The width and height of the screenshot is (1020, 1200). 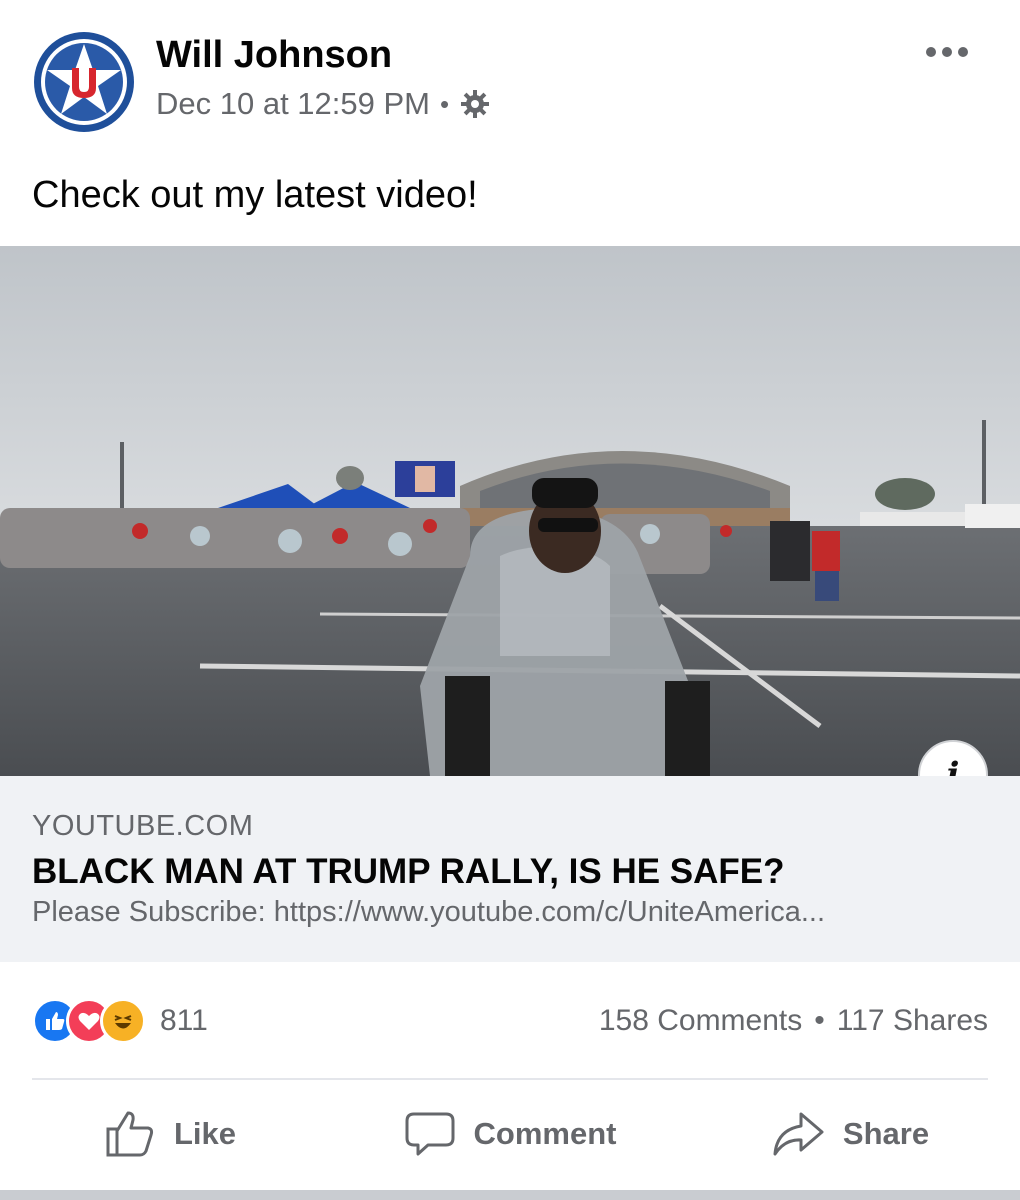 What do you see at coordinates (510, 1023) in the screenshot?
I see `engagement-stats: 811 158 Comments • 117 Shares` at bounding box center [510, 1023].